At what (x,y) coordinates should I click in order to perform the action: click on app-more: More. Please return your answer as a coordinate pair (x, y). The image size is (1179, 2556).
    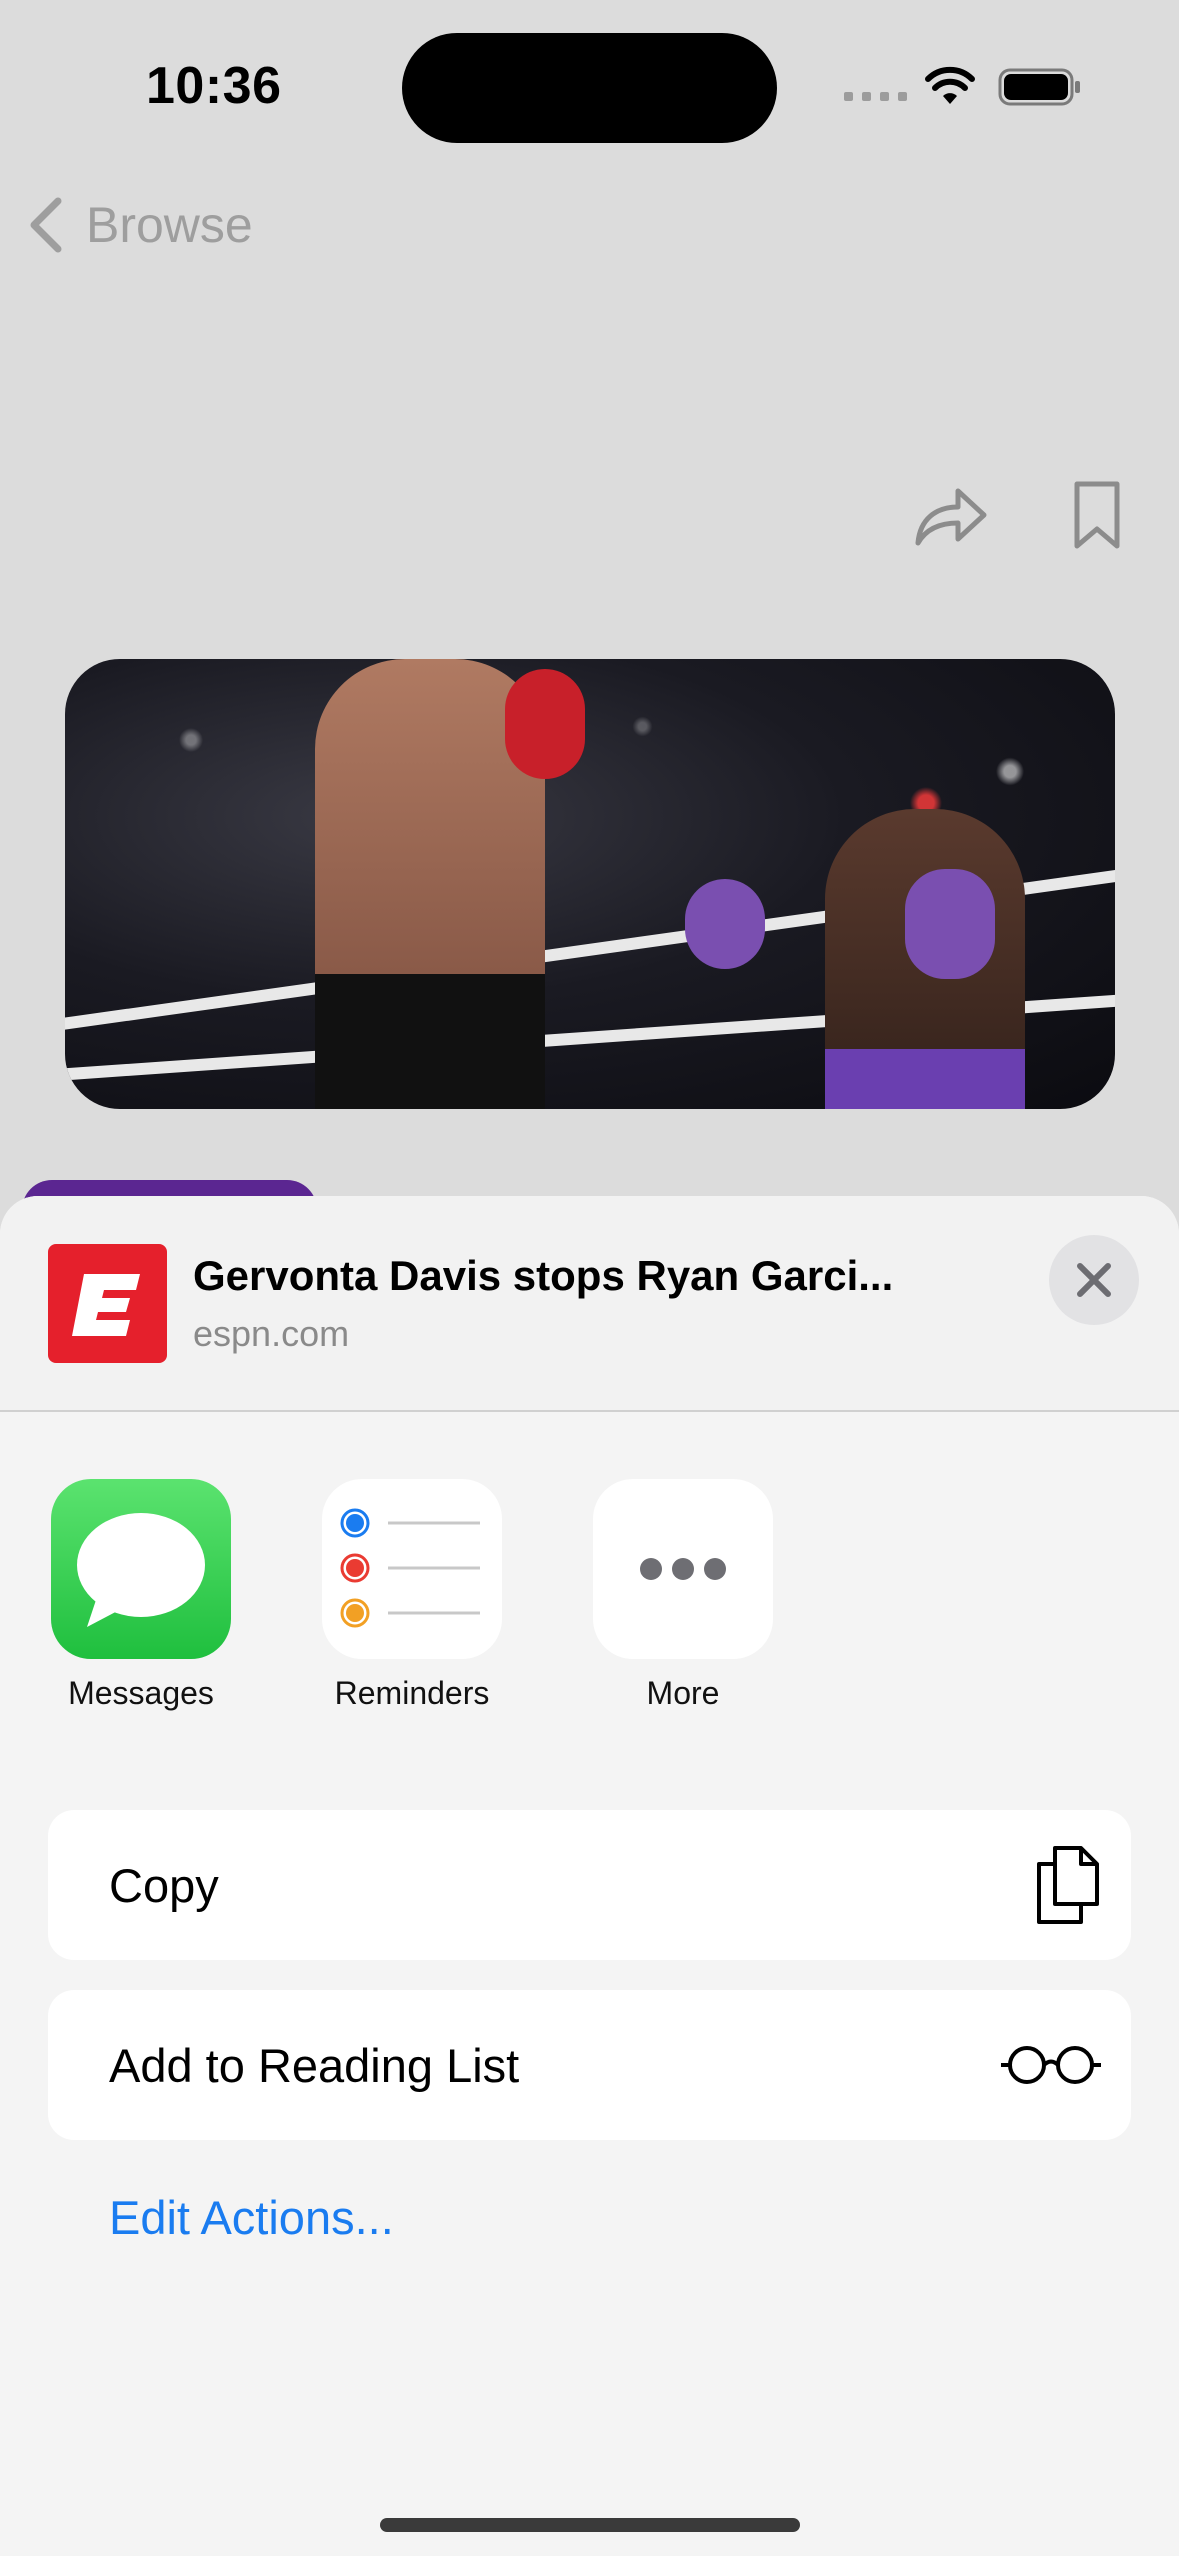
    Looking at the image, I should click on (683, 1595).